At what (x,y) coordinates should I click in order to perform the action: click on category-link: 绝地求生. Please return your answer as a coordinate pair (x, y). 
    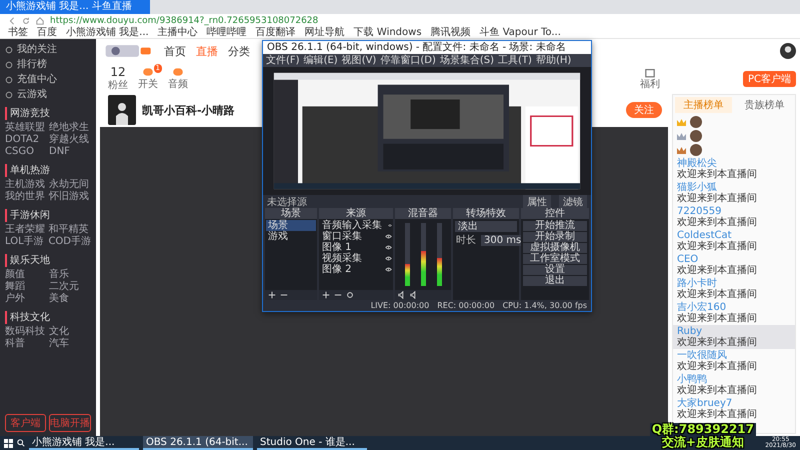
    Looking at the image, I should click on (70, 128).